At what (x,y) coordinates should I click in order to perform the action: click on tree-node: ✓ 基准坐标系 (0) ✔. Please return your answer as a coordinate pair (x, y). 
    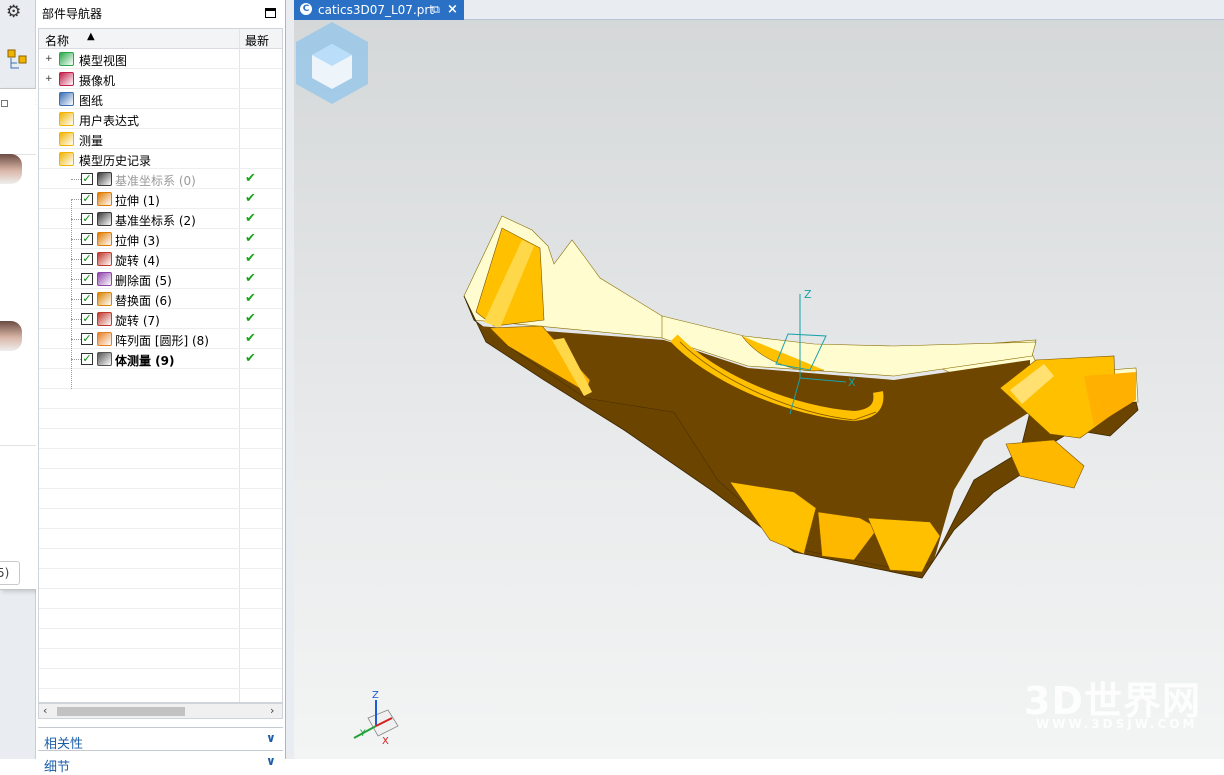
    Looking at the image, I should click on (160, 179).